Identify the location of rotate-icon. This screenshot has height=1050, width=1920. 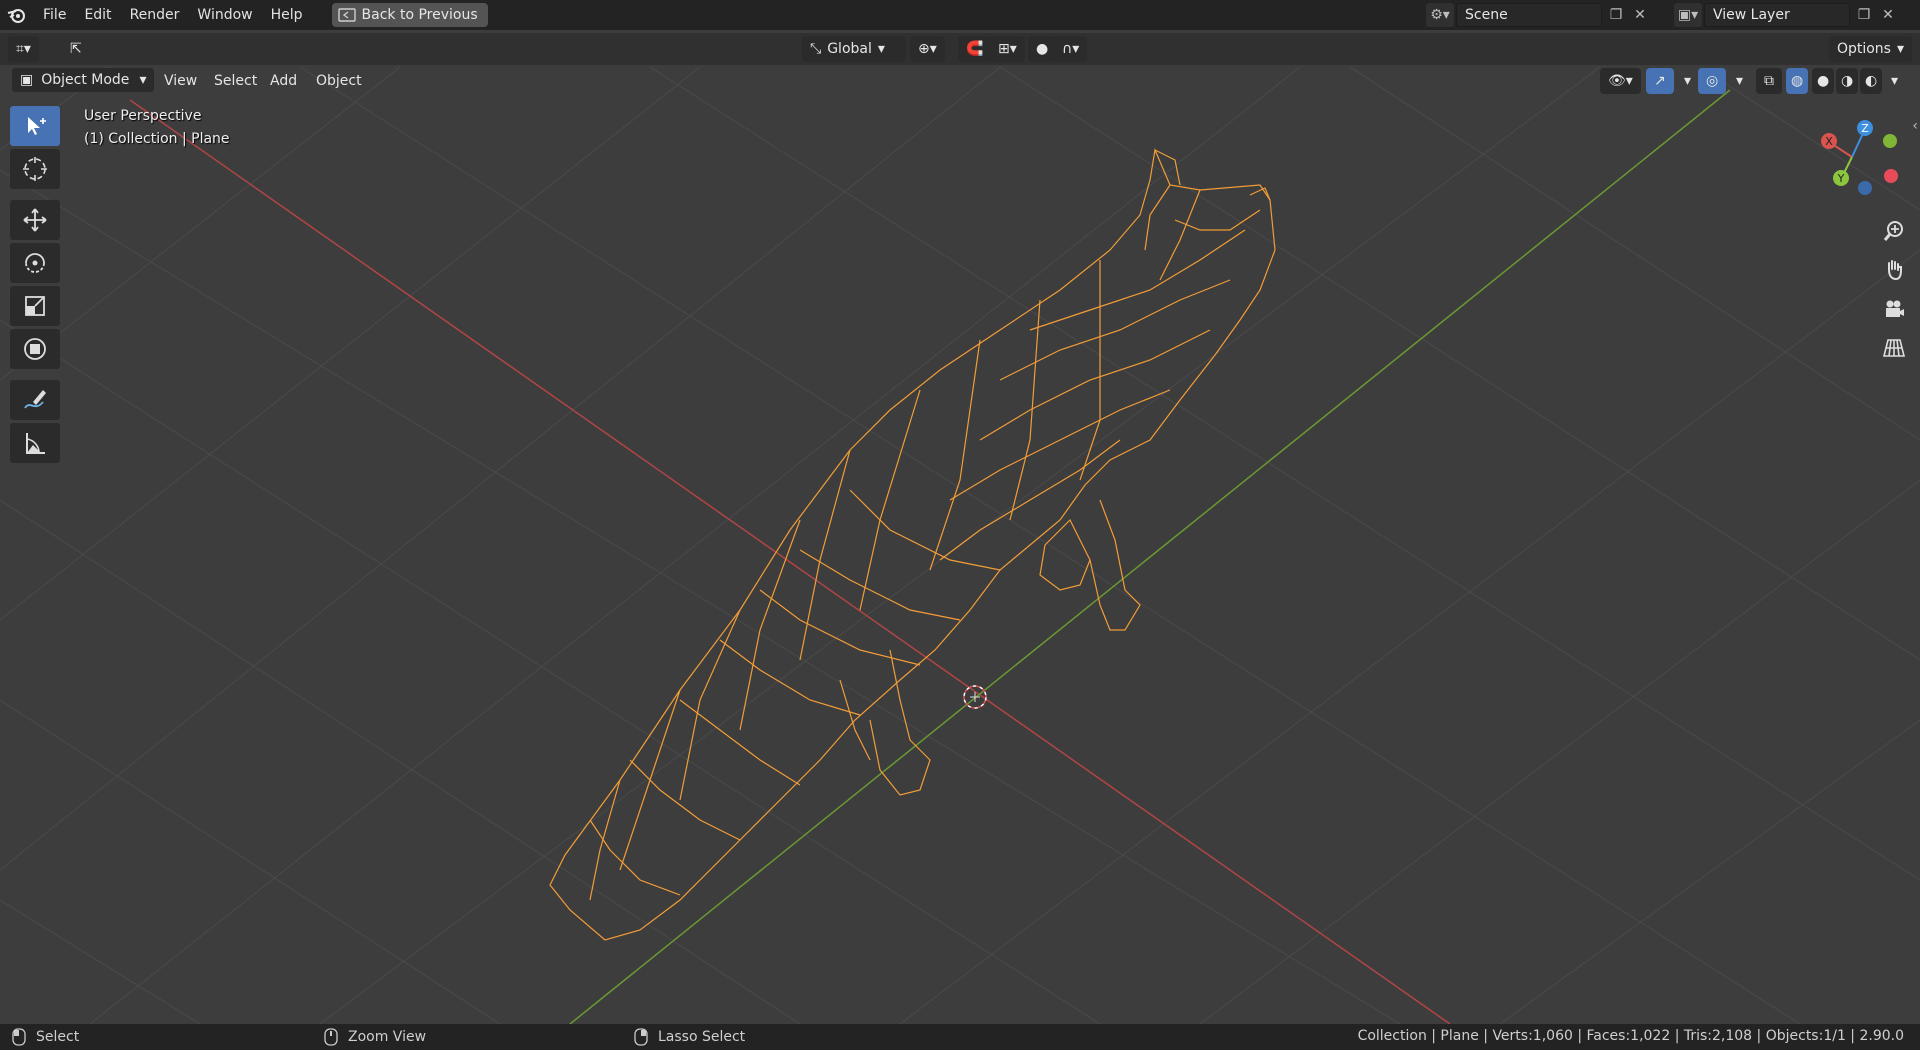
(35, 263).